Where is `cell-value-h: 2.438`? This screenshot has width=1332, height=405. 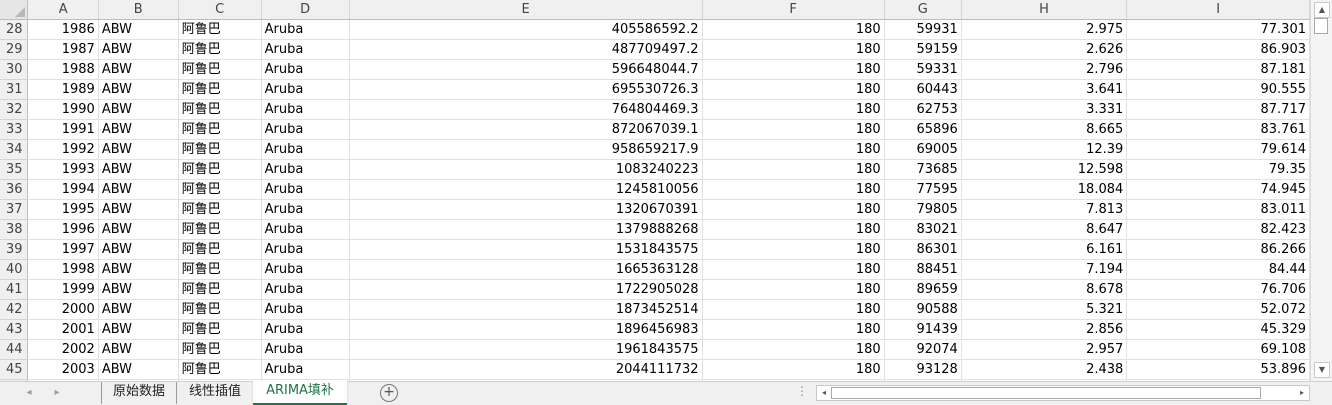 cell-value-h: 2.438 is located at coordinates (1044, 369).